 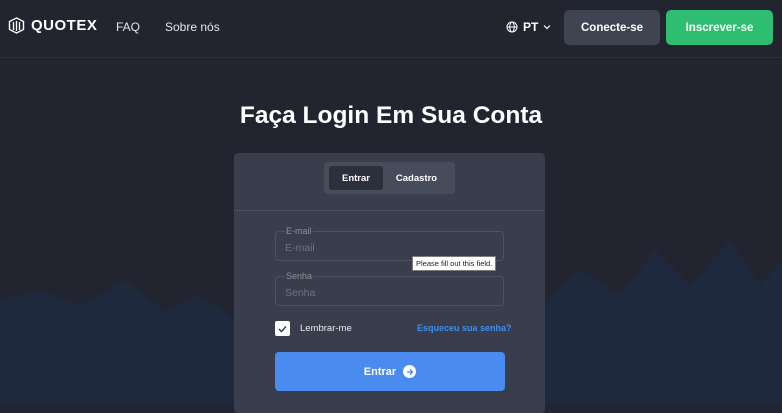 I want to click on remember-label: Lembrar-me, so click(x=326, y=328).